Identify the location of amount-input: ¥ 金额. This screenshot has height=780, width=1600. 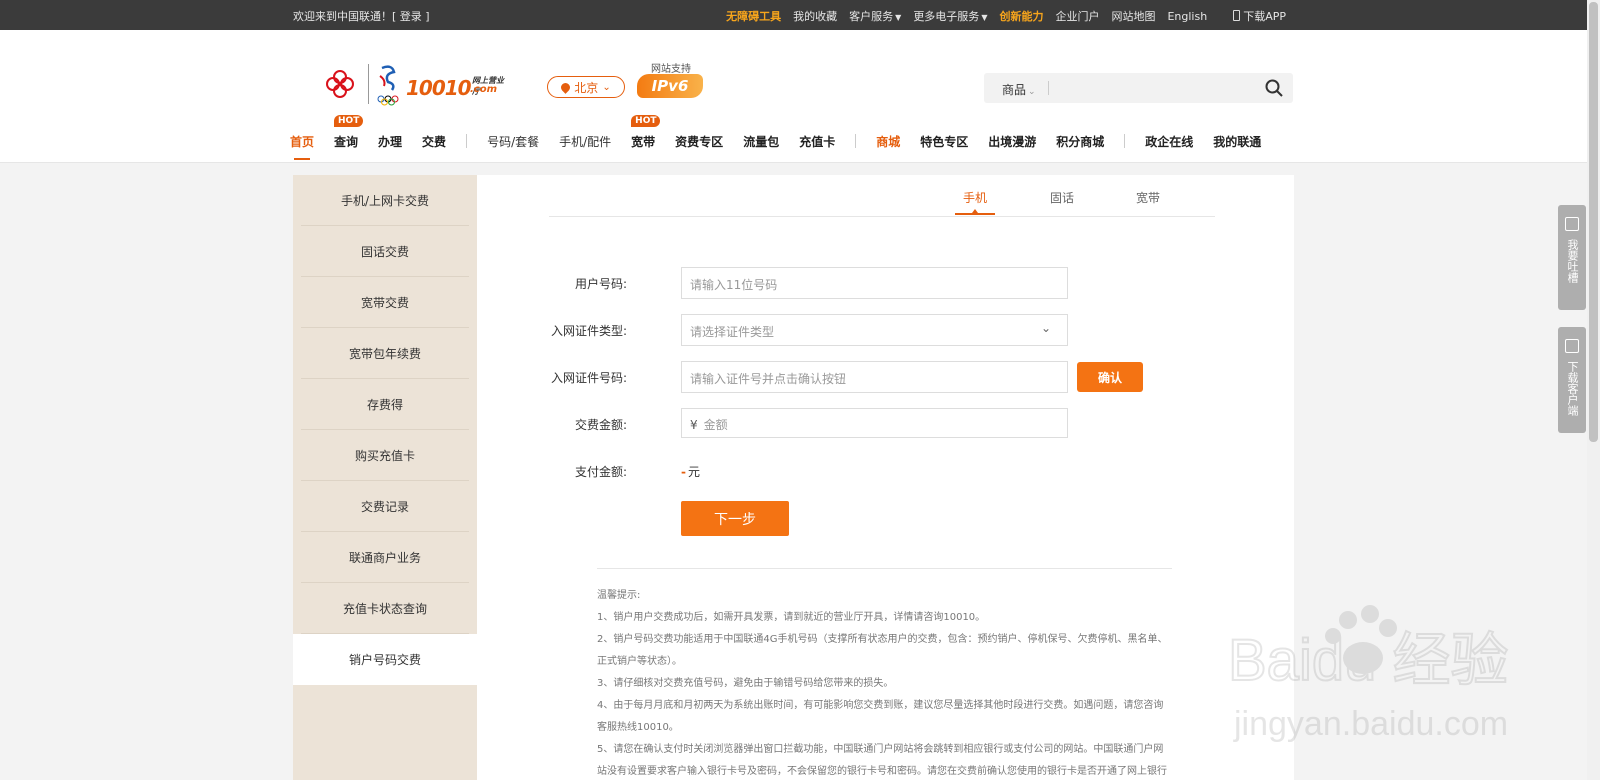
(874, 423).